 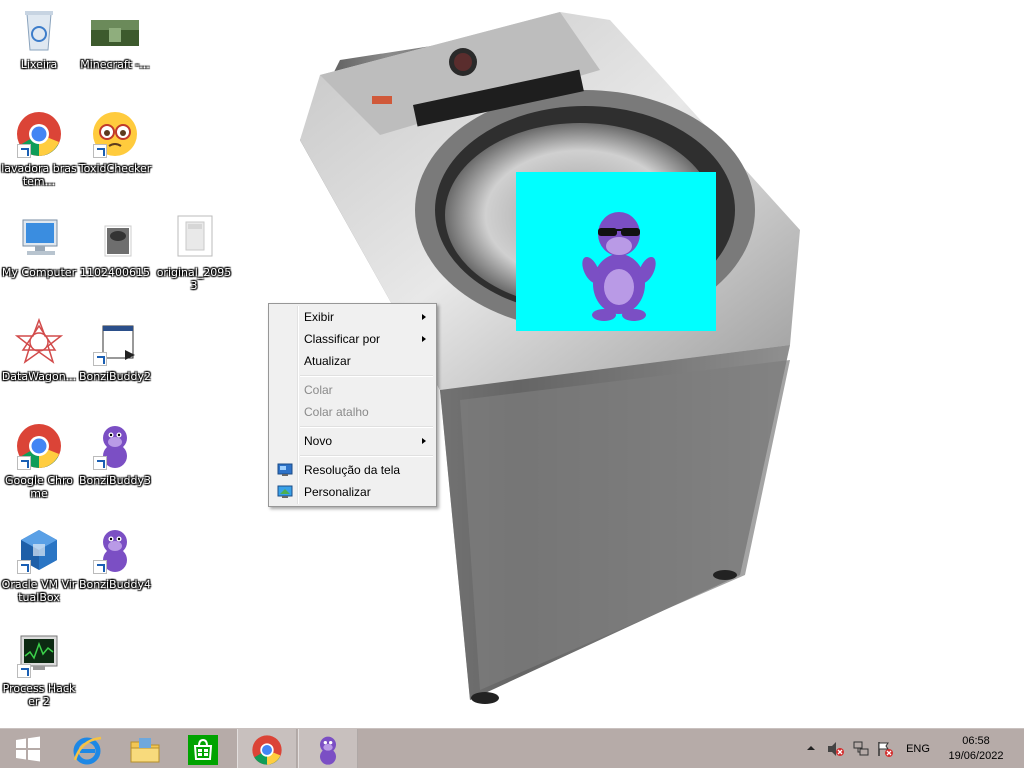 I want to click on desktop-icon-original-20953: original_2095 3, so click(x=194, y=253).